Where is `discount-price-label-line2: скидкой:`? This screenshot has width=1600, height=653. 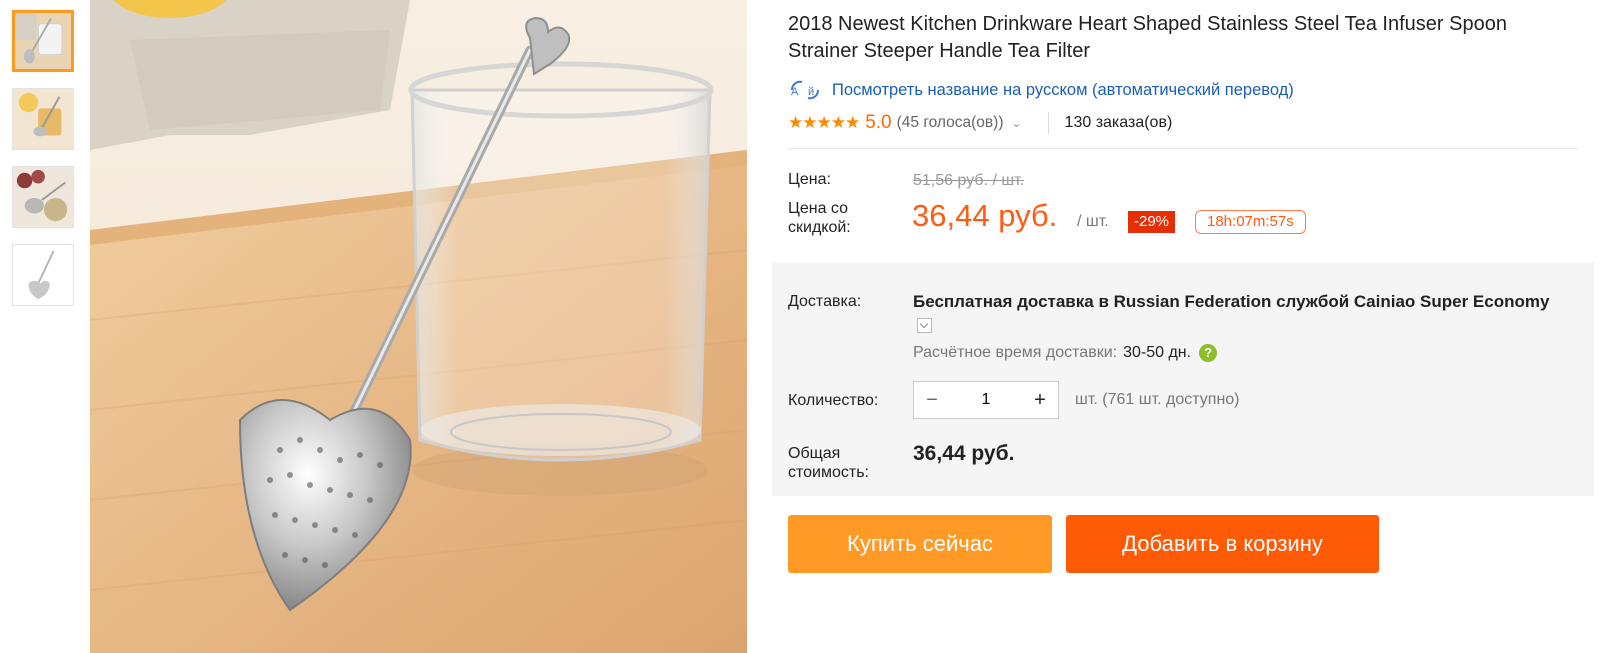 discount-price-label-line2: скидкой: is located at coordinates (819, 227).